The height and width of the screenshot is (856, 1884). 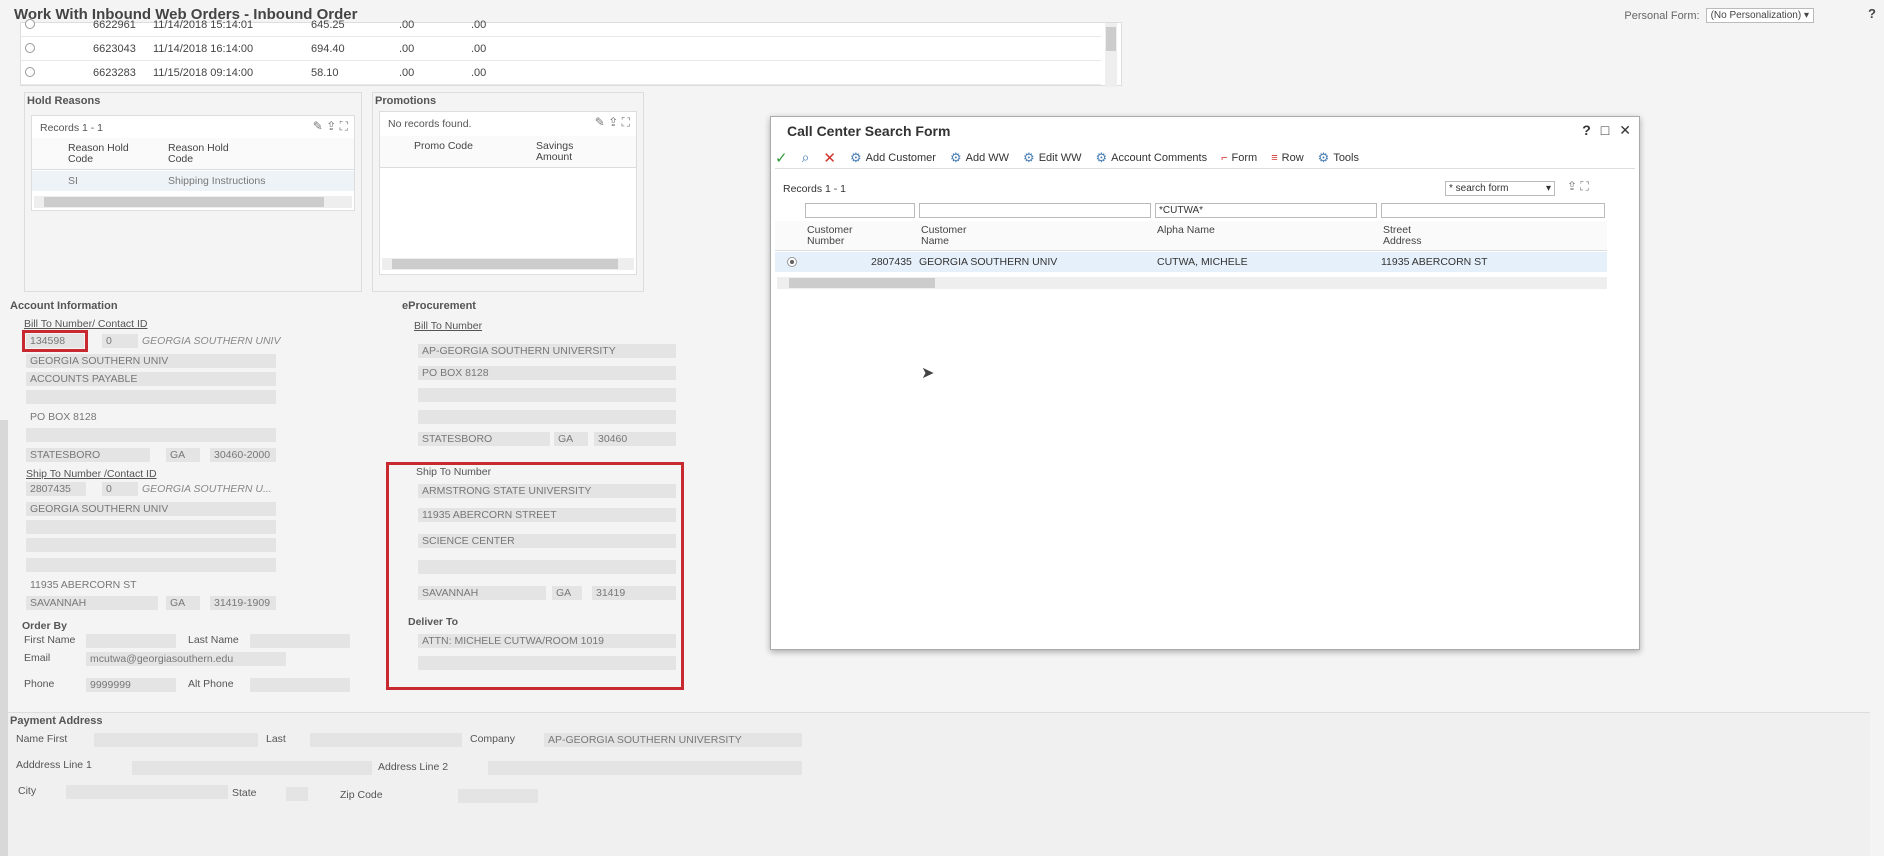 I want to click on bill-line-1: GEORGIA SOUTHERN UNIV, so click(x=151, y=361).